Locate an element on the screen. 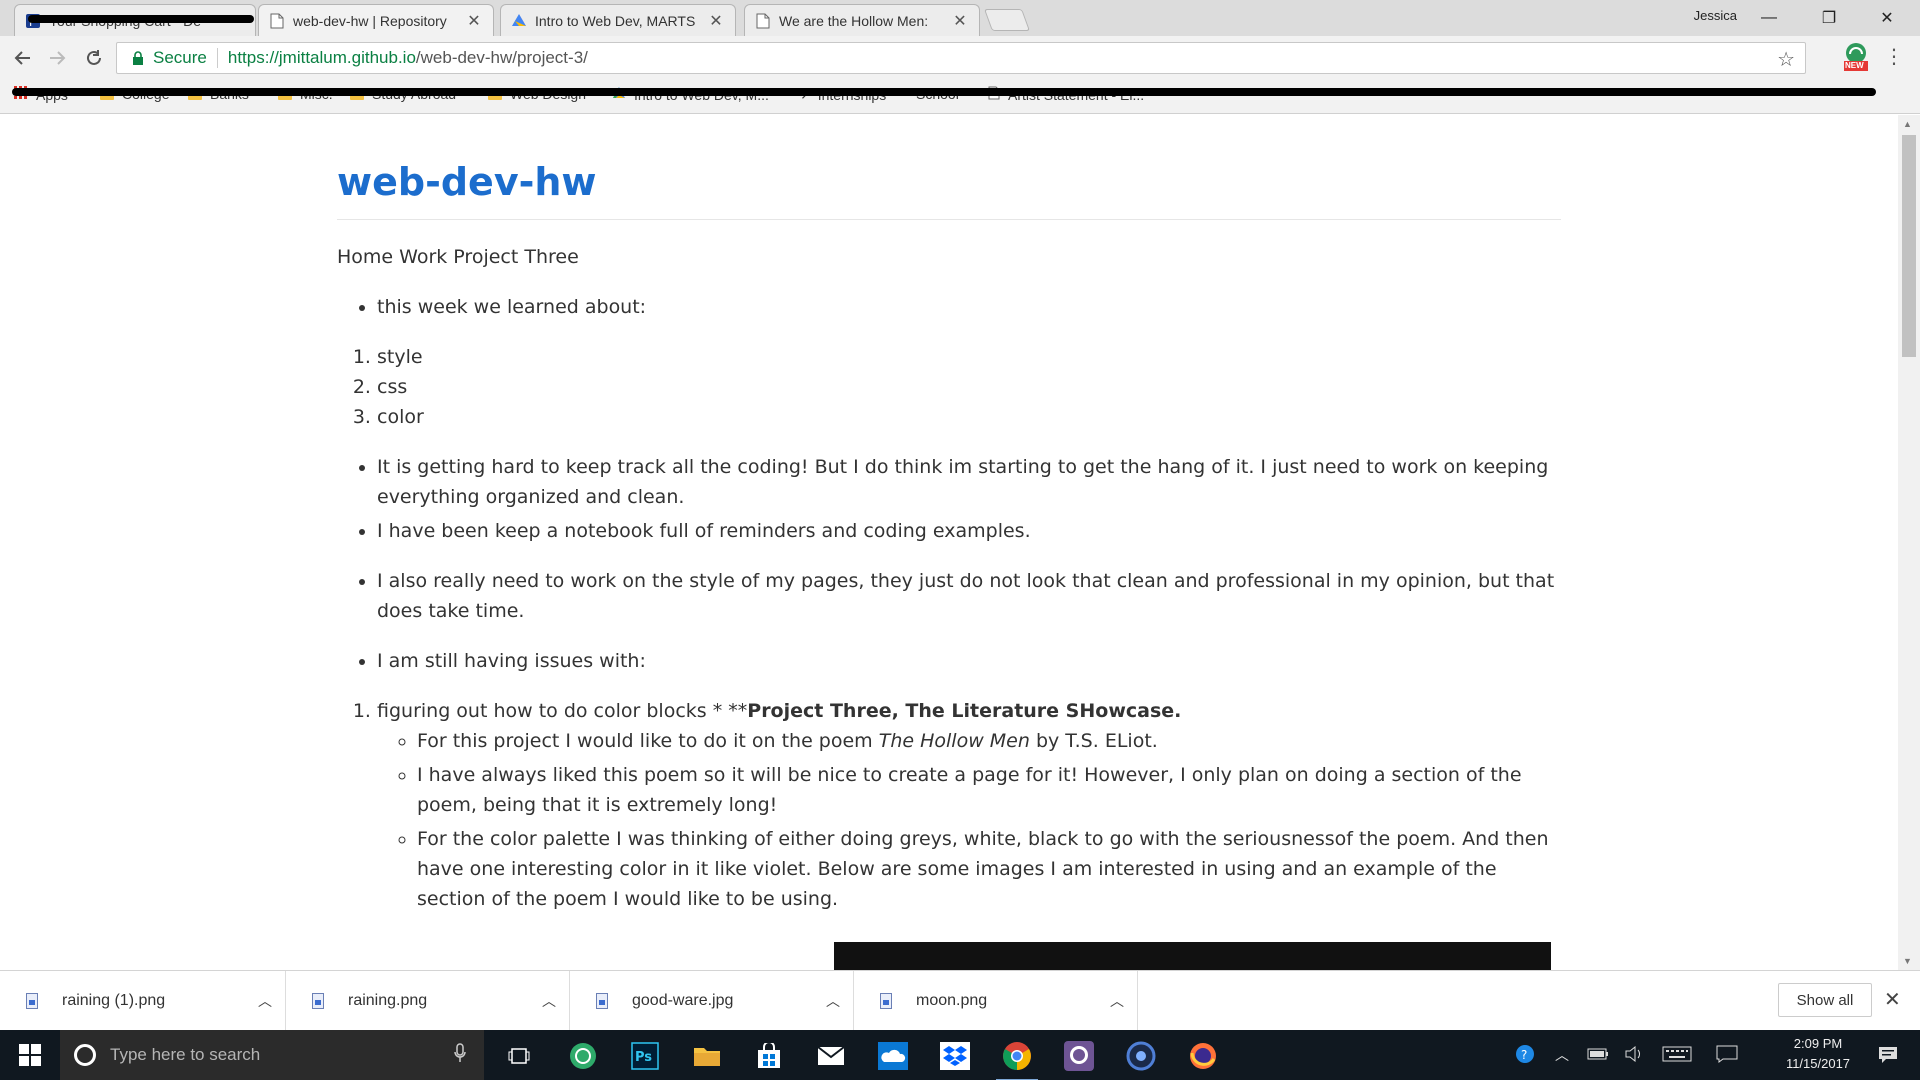 The width and height of the screenshot is (1920, 1080). bullet-list: I am still having issues with: is located at coordinates (949, 661).